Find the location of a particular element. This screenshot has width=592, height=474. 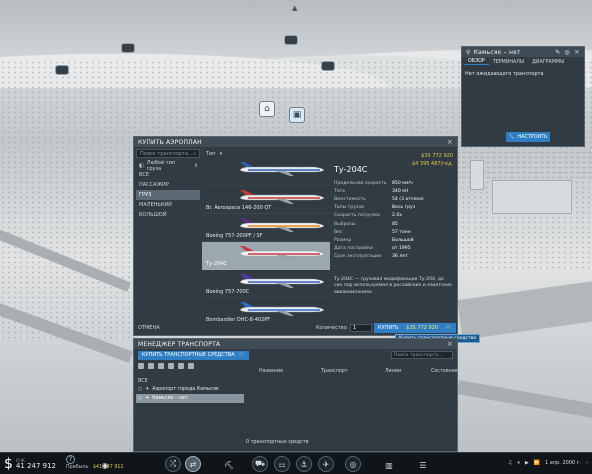

vehicle-card: Boeing 757-200PF / SF is located at coordinates (266, 228).